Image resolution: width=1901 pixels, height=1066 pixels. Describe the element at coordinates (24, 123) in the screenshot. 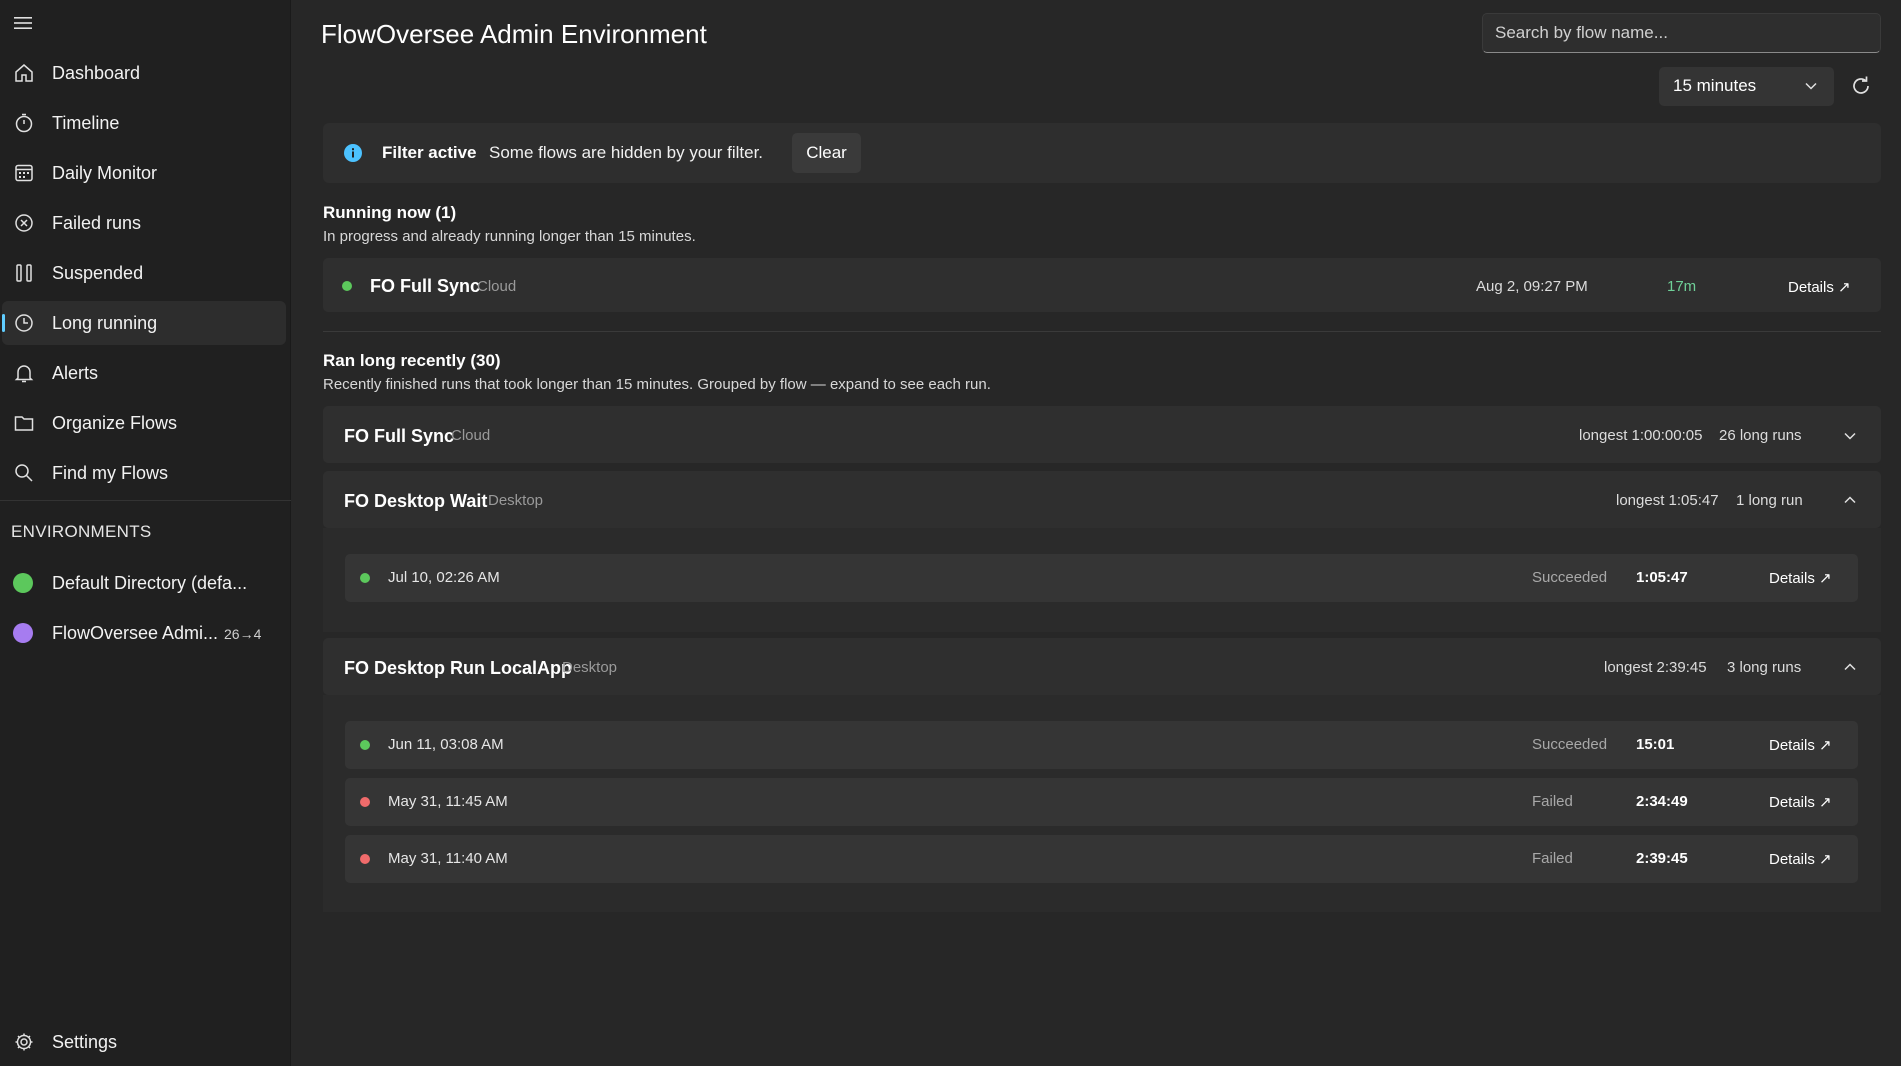

I see `stopwatch-icon` at that location.